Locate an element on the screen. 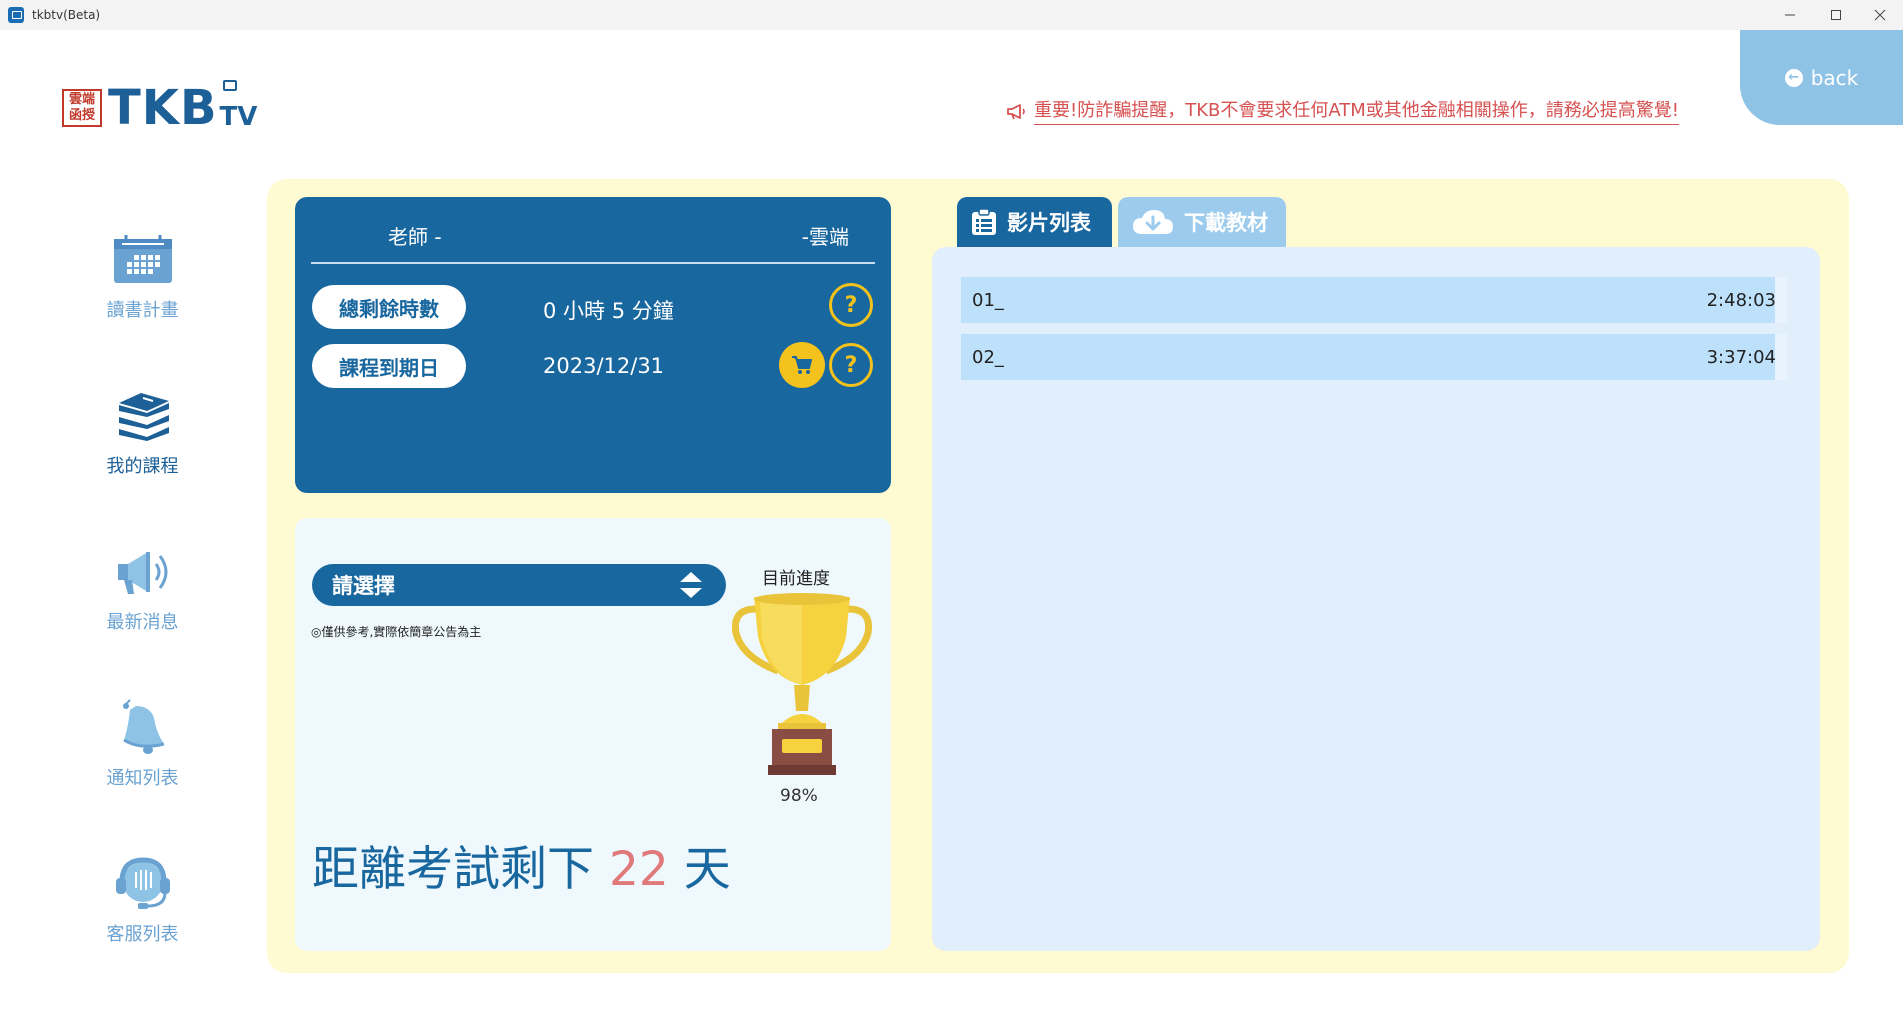 This screenshot has width=1903, height=1024. minimize-button is located at coordinates (1790, 15).